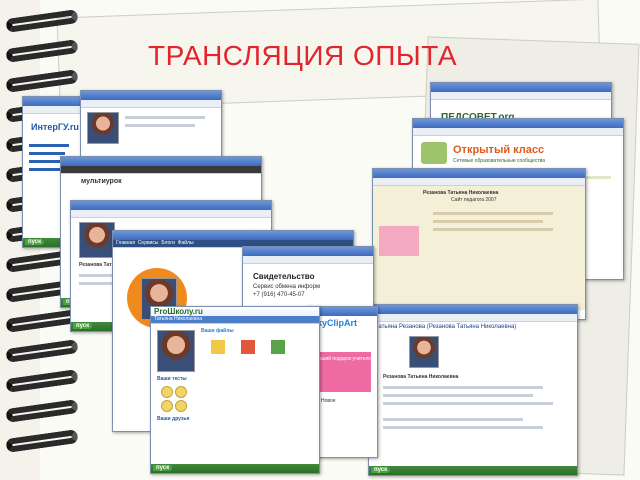 The width and height of the screenshot is (640, 480). Describe the element at coordinates (279, 295) in the screenshot. I see `certificate-phone: +7 (916) 470-45-07` at that location.